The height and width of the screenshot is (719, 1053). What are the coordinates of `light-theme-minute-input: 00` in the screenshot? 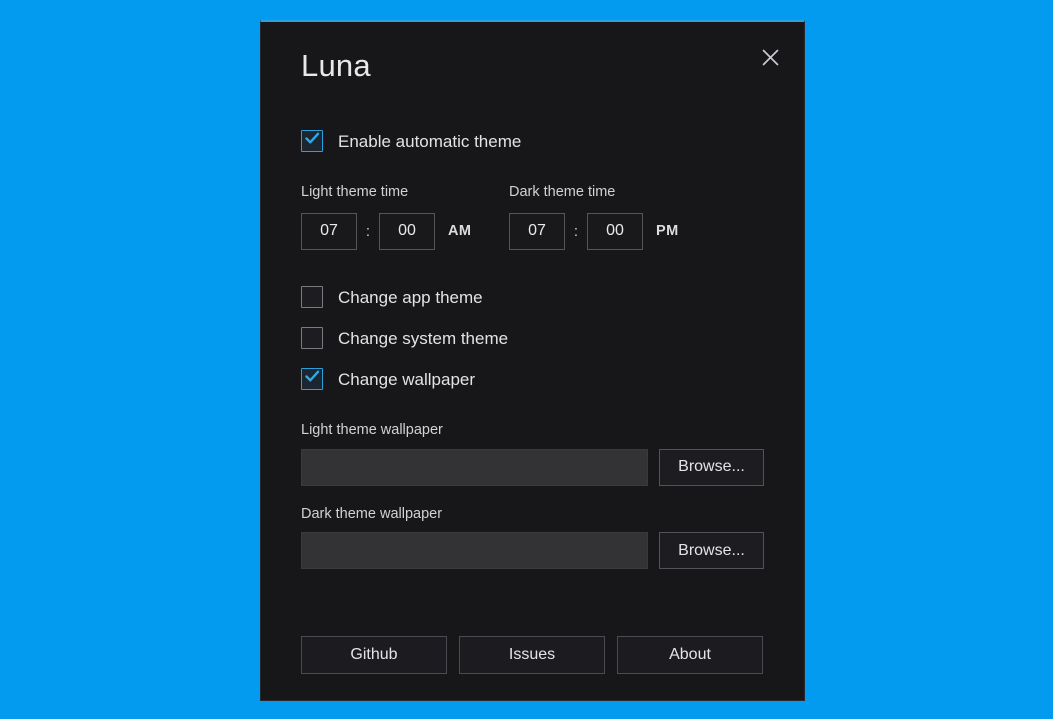 It's located at (407, 231).